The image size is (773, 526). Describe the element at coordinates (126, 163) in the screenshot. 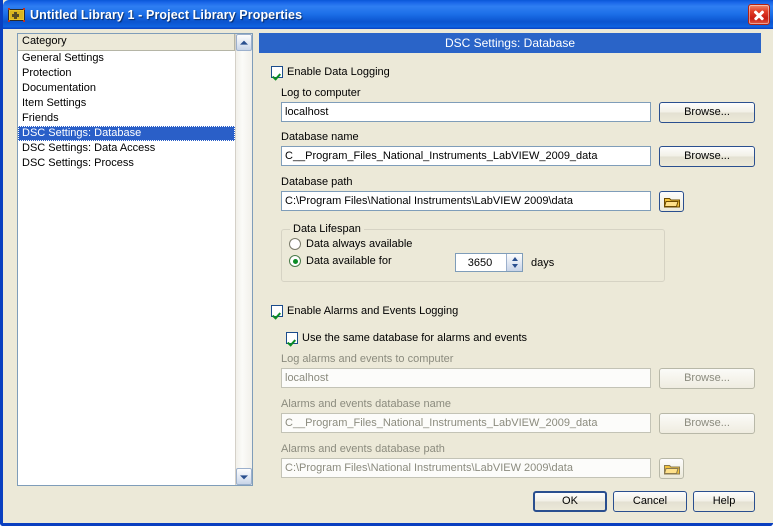

I see `sidebar-item-dsc-settings-process: DSC Settings: Process` at that location.